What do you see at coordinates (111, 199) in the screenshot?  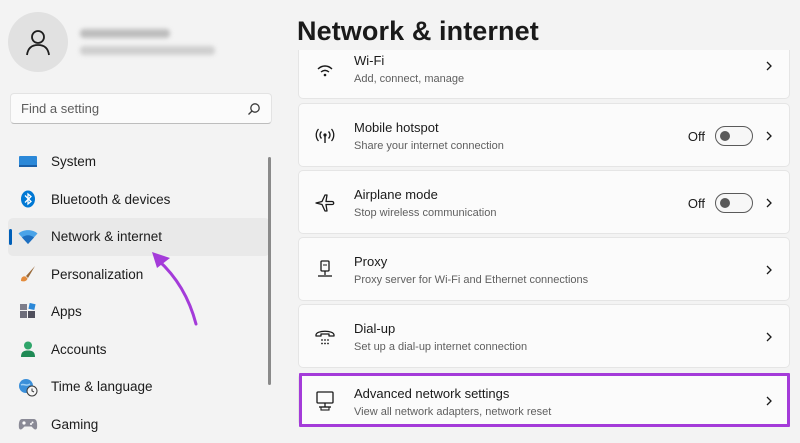 I see `sidebar-item-label: Bluetooth & devices` at bounding box center [111, 199].